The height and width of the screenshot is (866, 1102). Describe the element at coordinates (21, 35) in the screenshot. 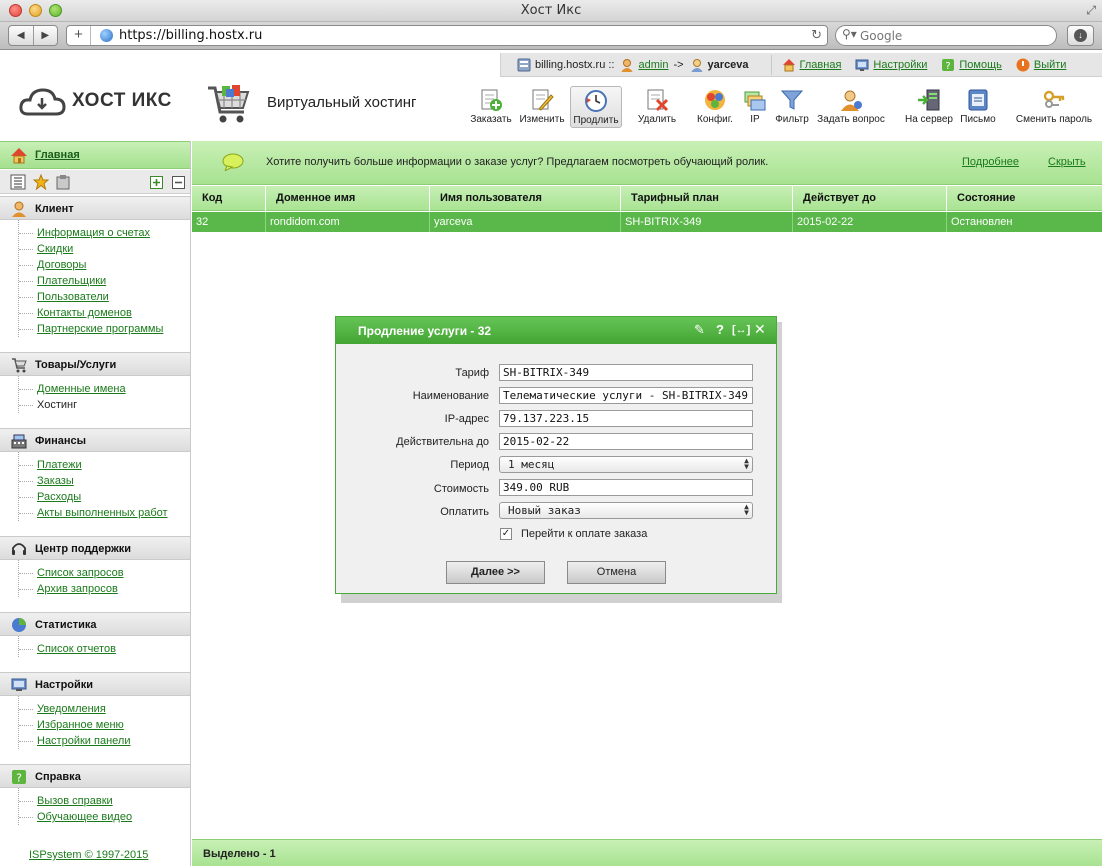

I see `back-button: ◀` at that location.